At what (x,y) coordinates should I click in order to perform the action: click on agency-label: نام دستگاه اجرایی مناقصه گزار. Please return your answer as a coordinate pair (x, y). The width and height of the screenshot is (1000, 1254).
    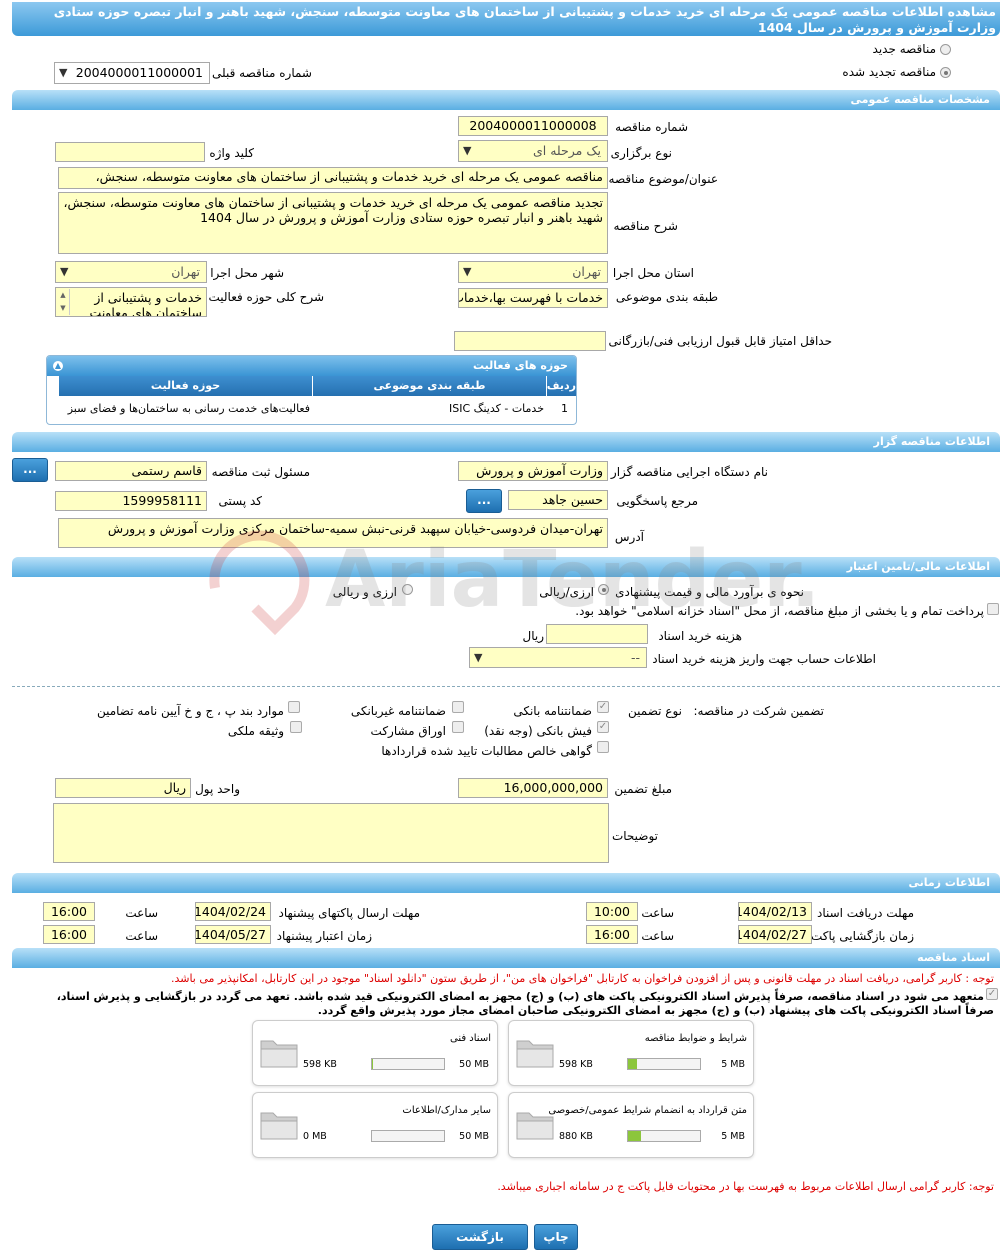
    Looking at the image, I should click on (689, 472).